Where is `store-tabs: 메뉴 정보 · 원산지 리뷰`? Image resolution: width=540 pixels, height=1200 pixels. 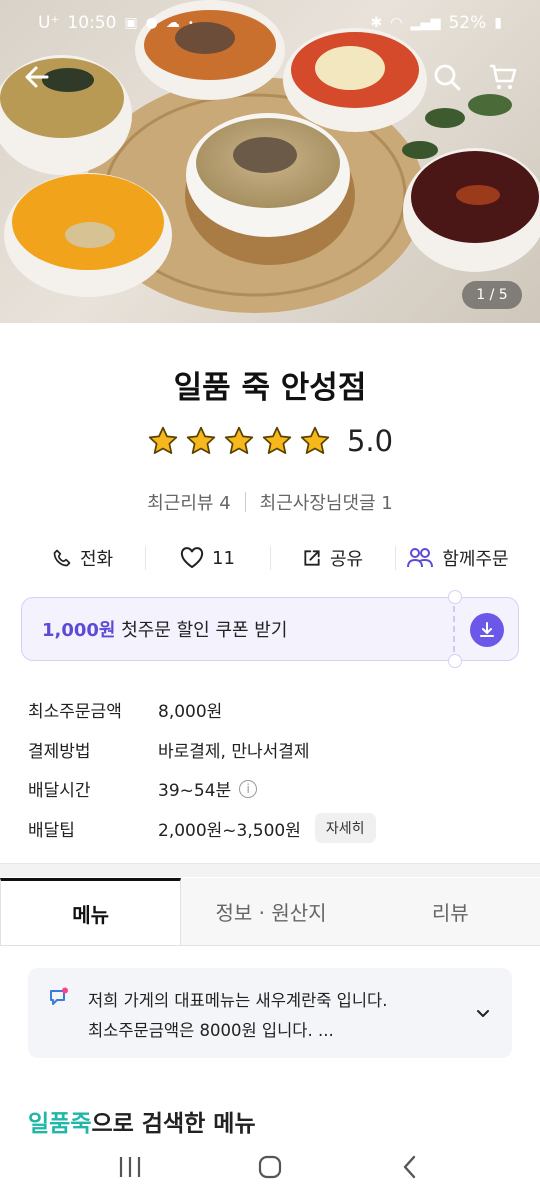
store-tabs: 메뉴 정보 · 원산지 리뷰 is located at coordinates (270, 912).